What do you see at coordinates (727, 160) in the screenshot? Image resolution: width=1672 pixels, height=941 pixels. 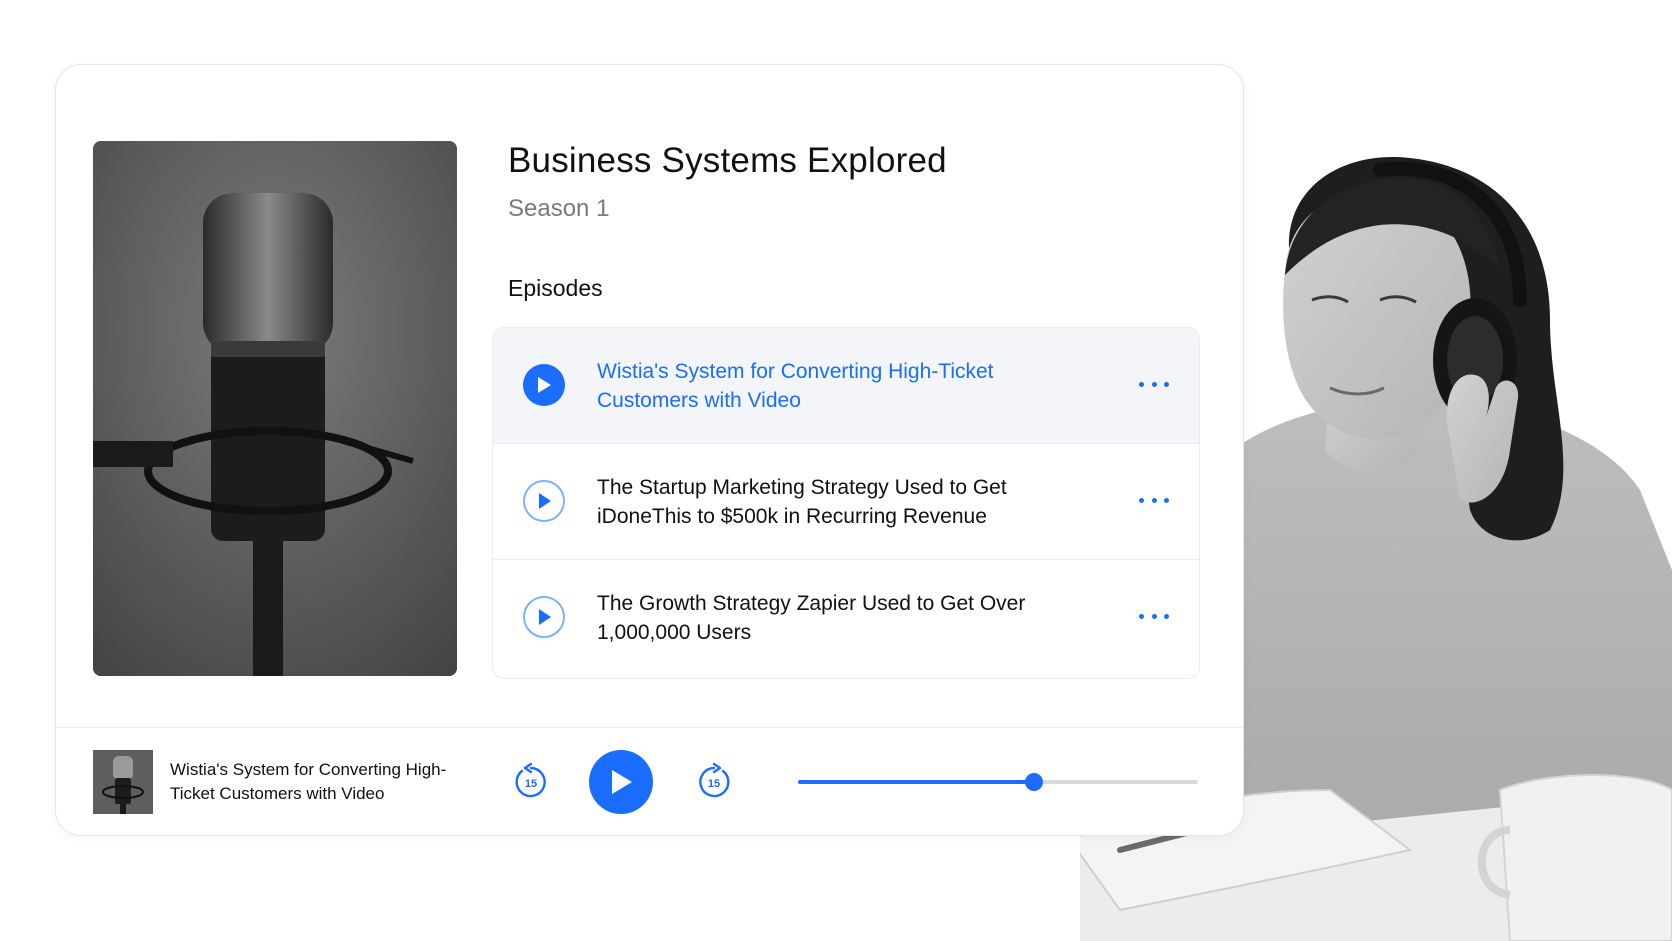 I see `show-title: Business Systems Explored` at bounding box center [727, 160].